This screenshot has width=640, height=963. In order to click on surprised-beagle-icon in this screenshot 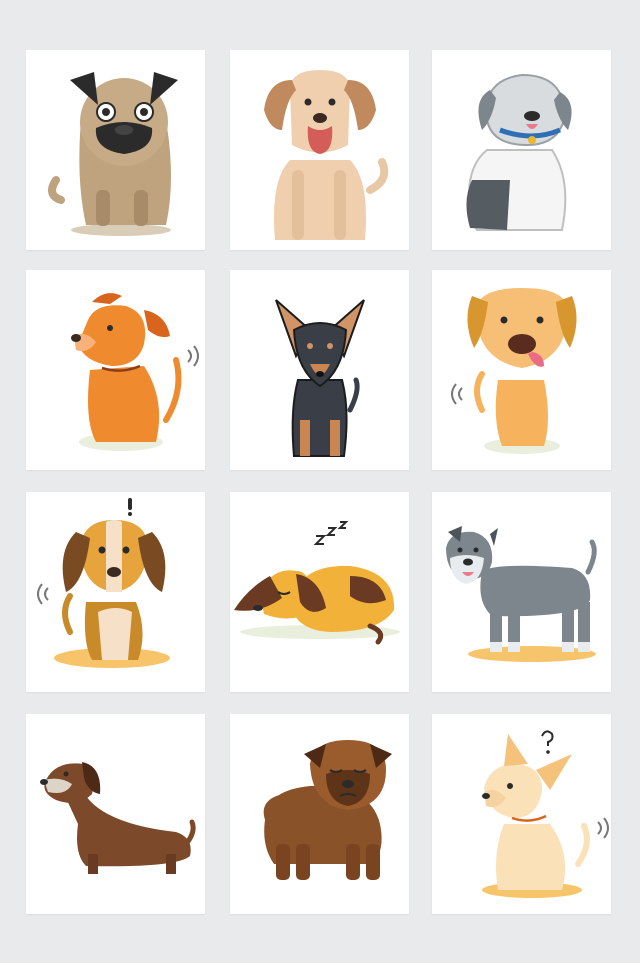, I will do `click(103, 583)`.